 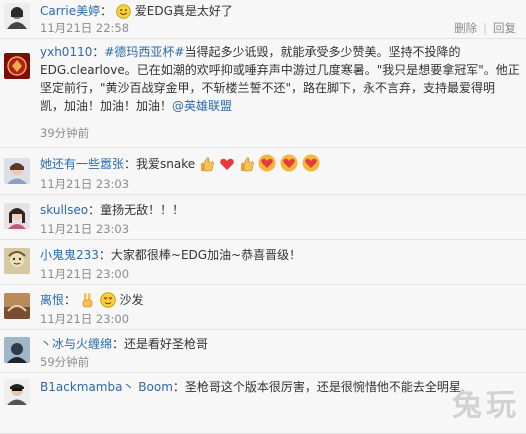 What do you see at coordinates (202, 106) in the screenshot?
I see `mention-link: @英雄联盟` at bounding box center [202, 106].